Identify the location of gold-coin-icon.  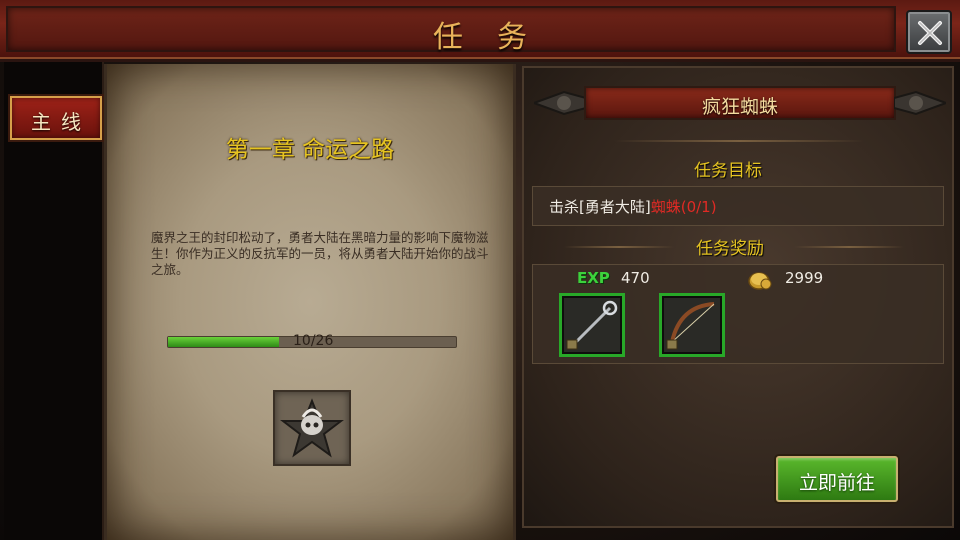
(760, 281).